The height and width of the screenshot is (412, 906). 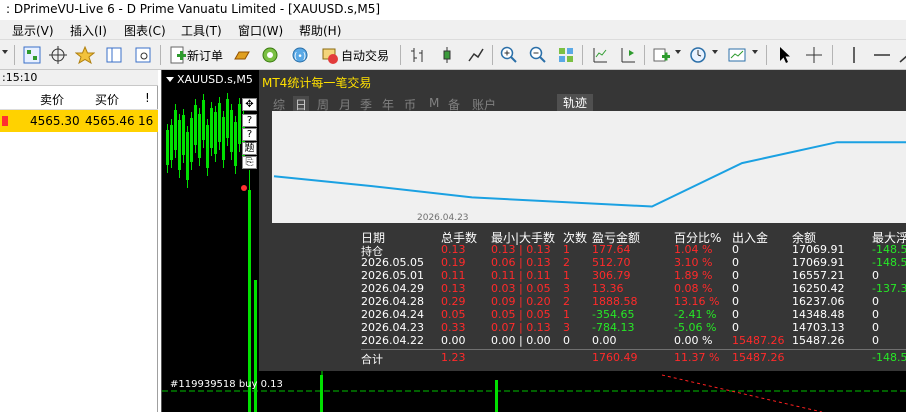 What do you see at coordinates (443, 218) in the screenshot?
I see `equity-date-label: 2026.04.23` at bounding box center [443, 218].